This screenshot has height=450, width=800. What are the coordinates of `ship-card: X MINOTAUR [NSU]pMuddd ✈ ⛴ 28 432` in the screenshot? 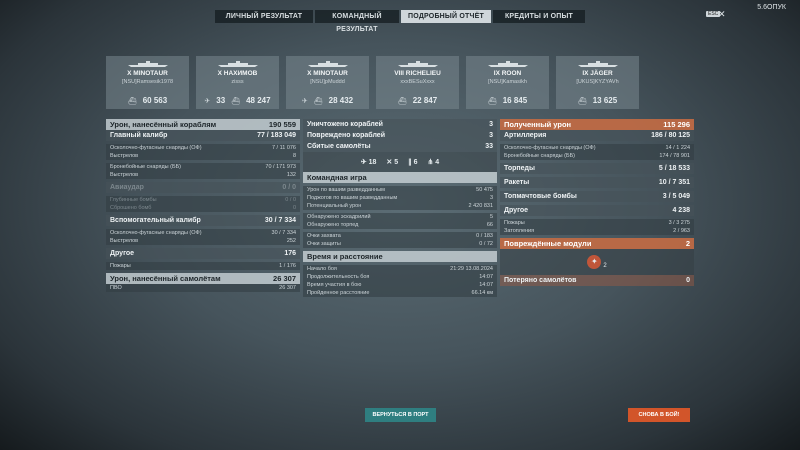 It's located at (327, 82).